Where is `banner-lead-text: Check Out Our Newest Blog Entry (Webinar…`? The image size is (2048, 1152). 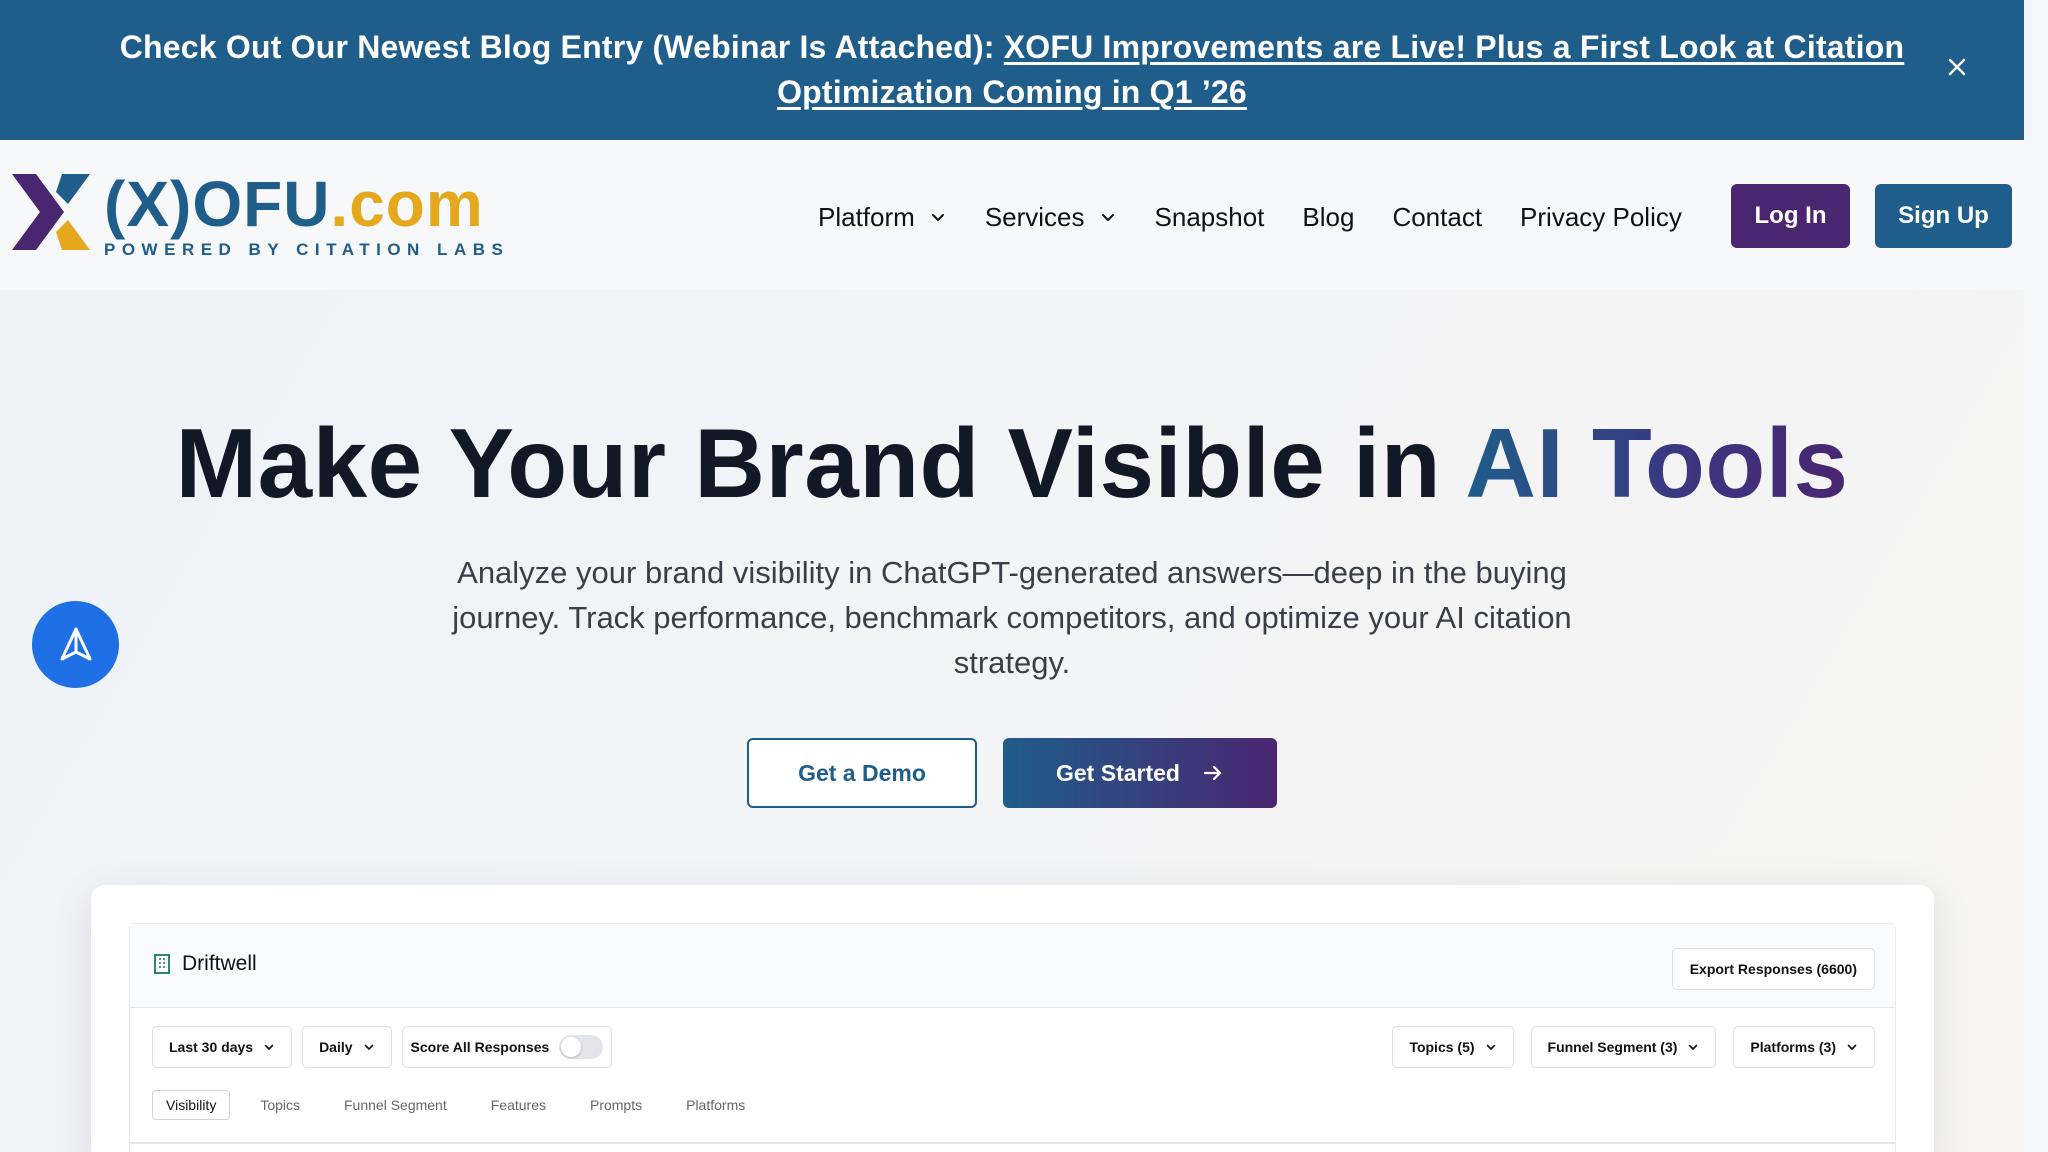 banner-lead-text: Check Out Our Newest Blog Entry (Webinar… is located at coordinates (557, 47).